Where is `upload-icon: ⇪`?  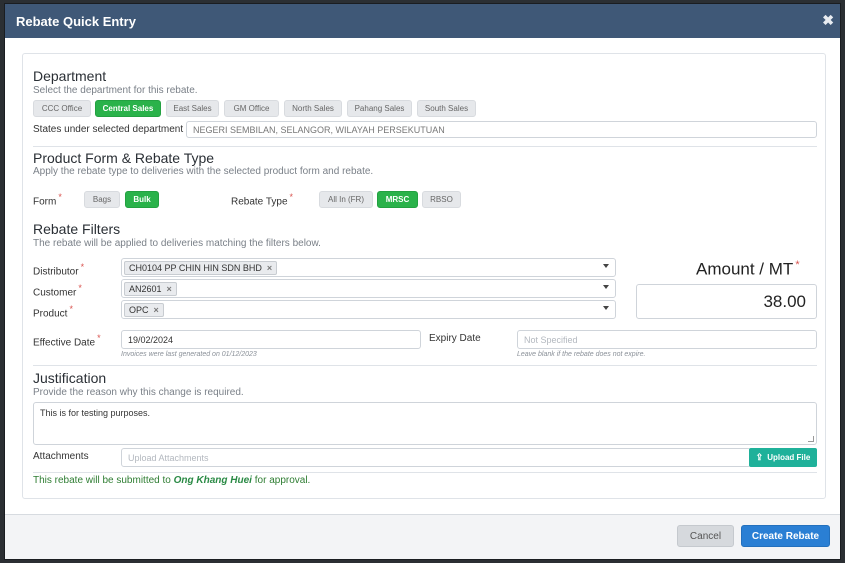 upload-icon: ⇪ is located at coordinates (759, 457).